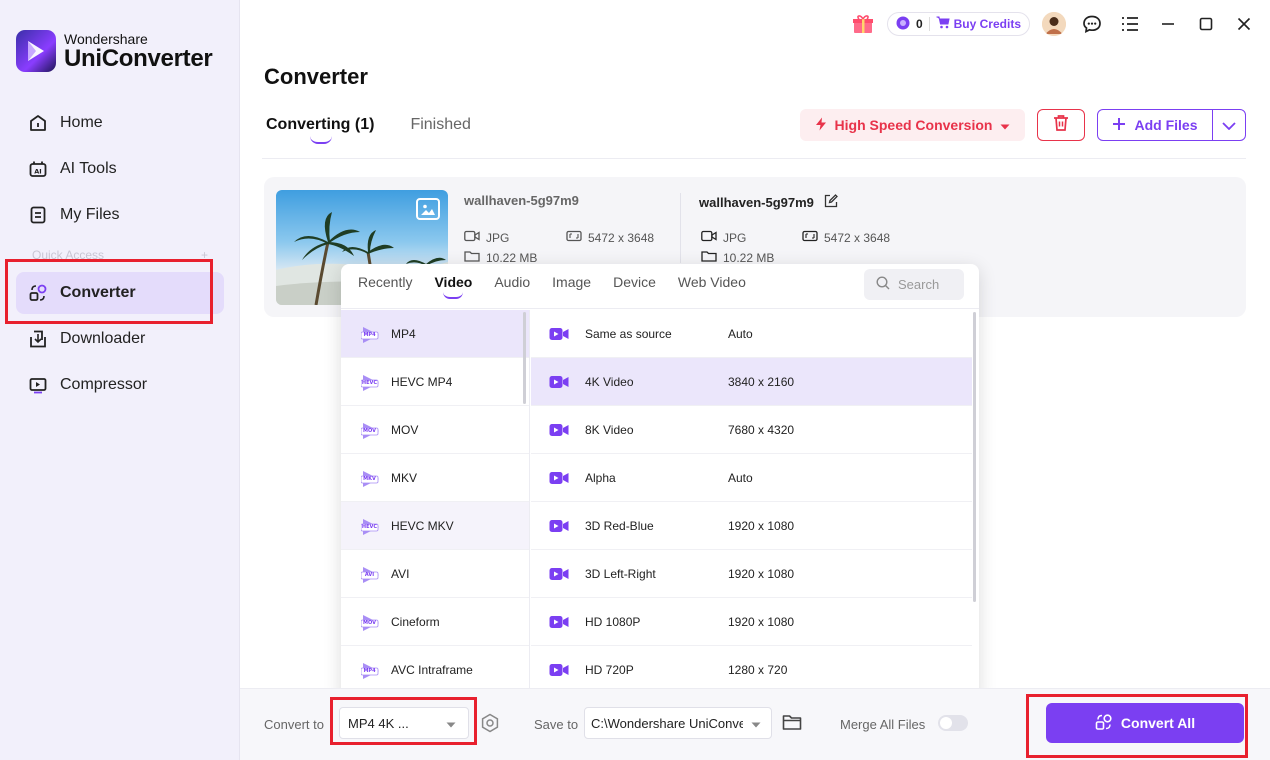  Describe the element at coordinates (38, 169) in the screenshot. I see `ai-tools-icon: AI` at that location.